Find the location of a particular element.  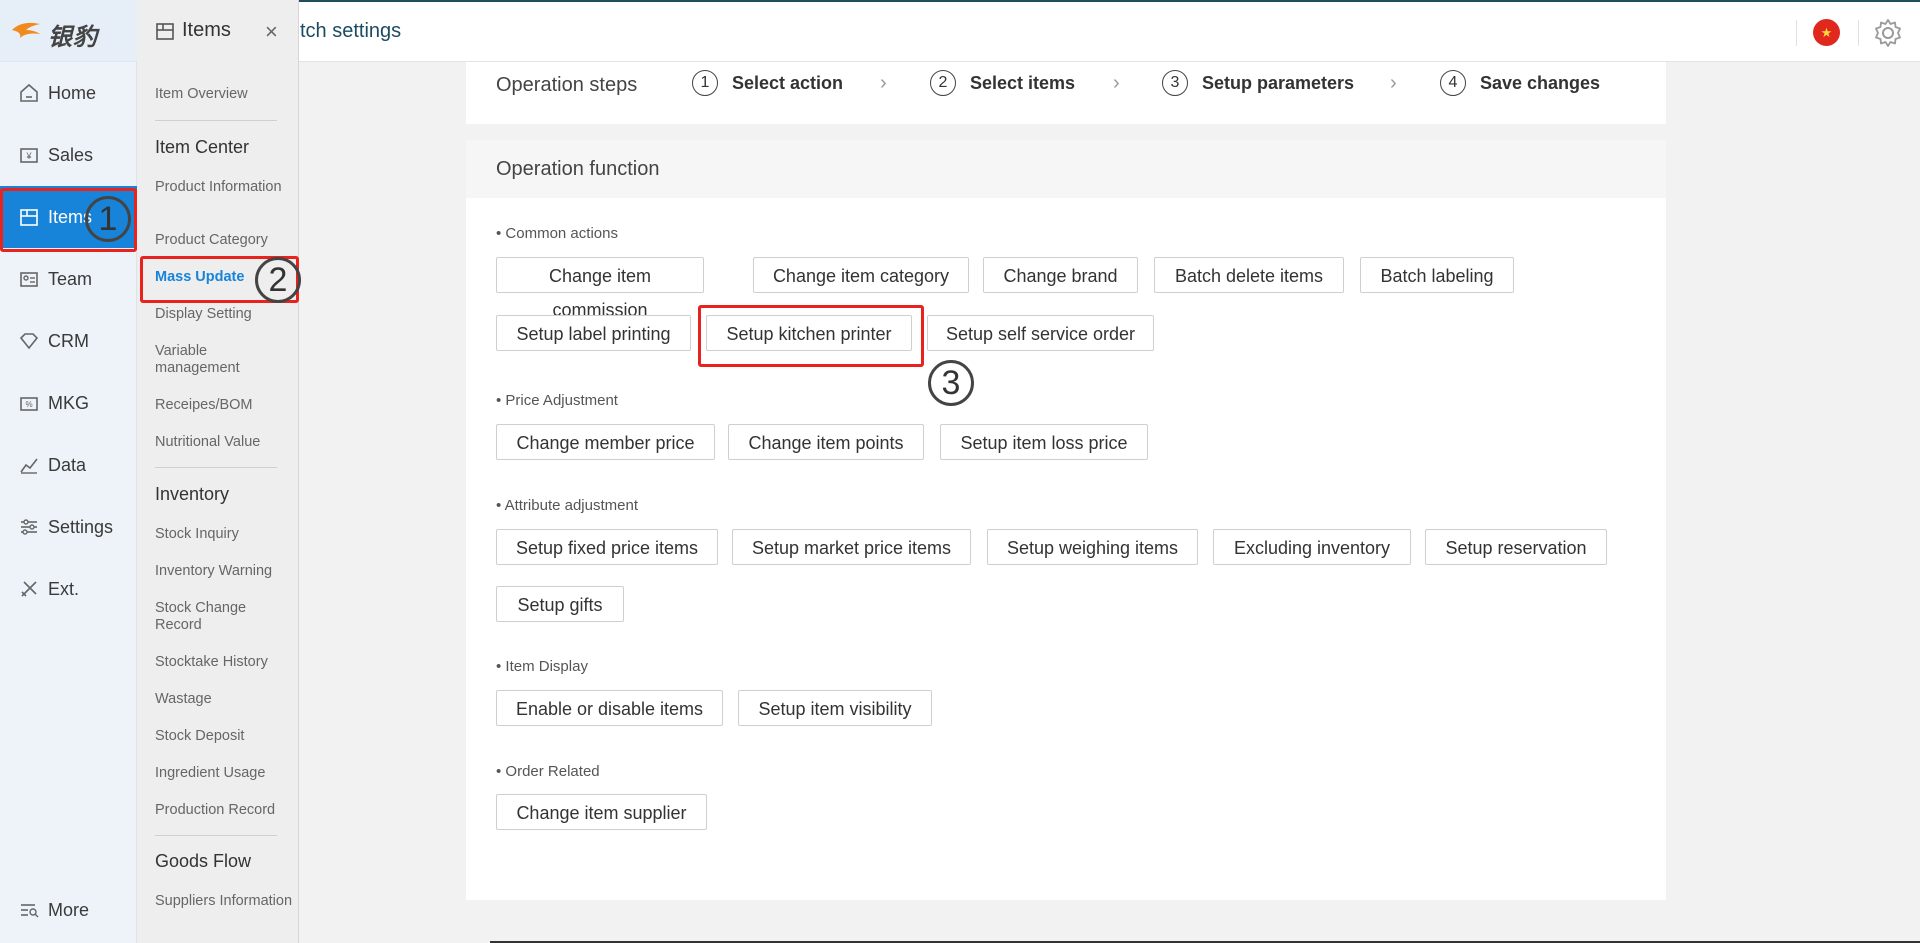

submenu-header: Items × is located at coordinates (218, 31).